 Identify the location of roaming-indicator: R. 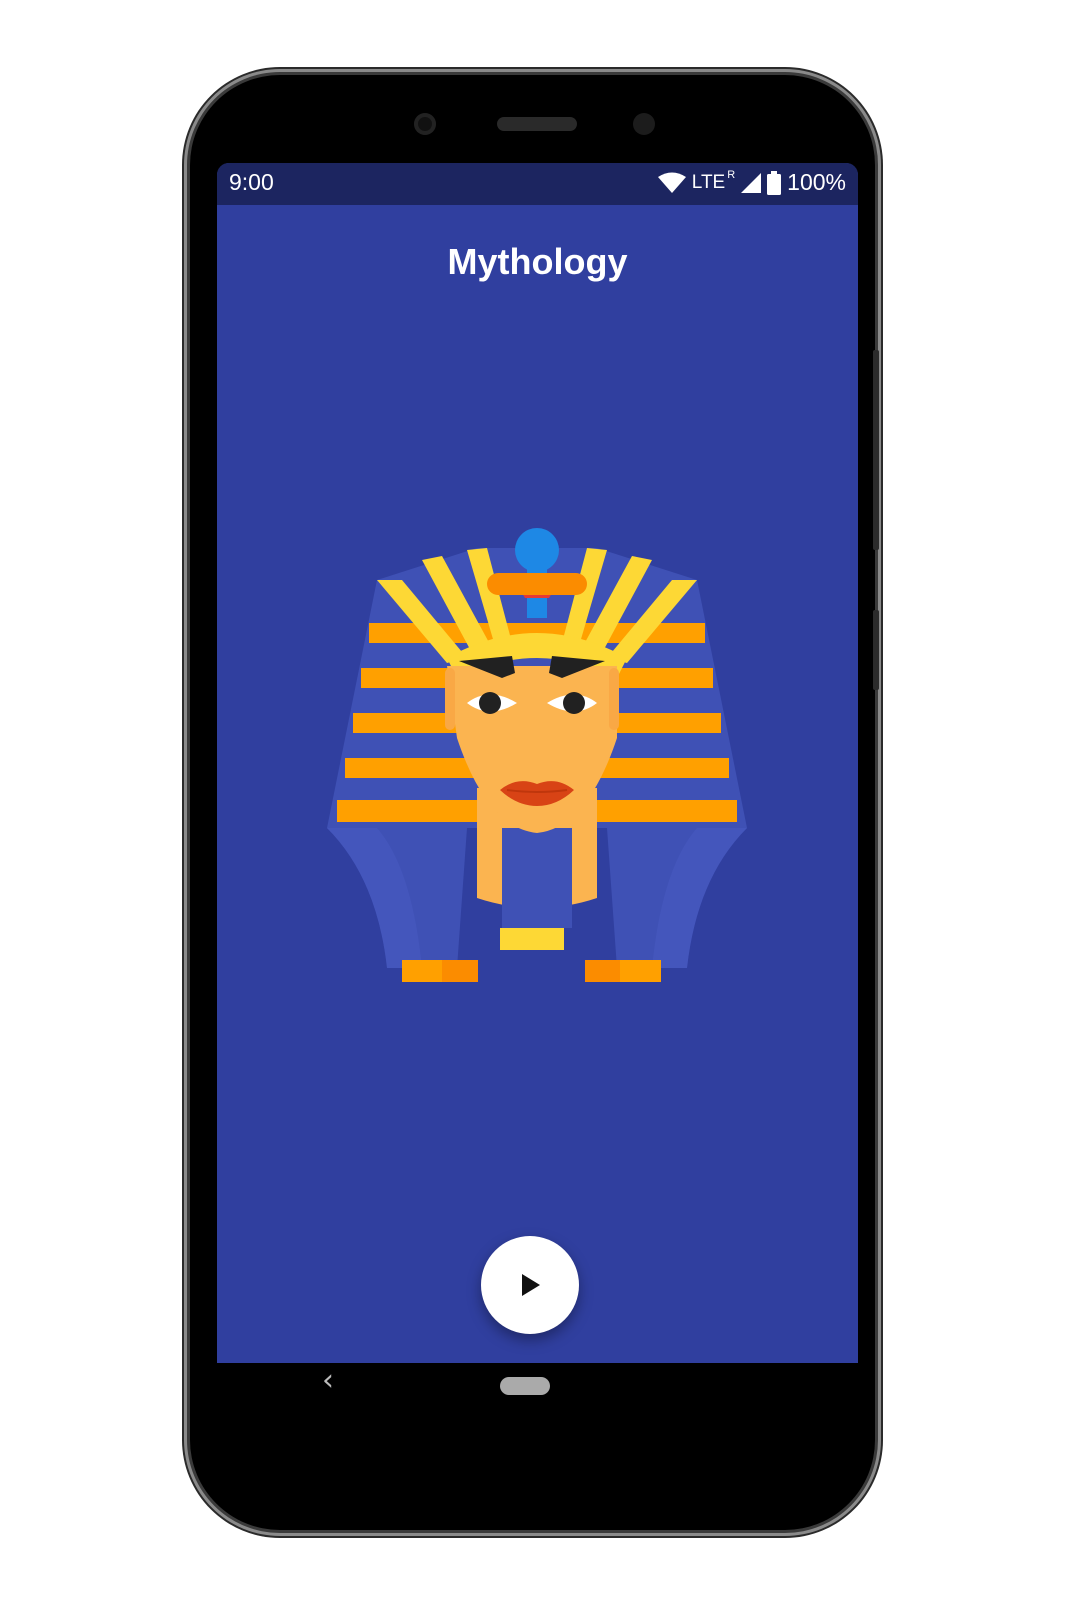
(731, 174).